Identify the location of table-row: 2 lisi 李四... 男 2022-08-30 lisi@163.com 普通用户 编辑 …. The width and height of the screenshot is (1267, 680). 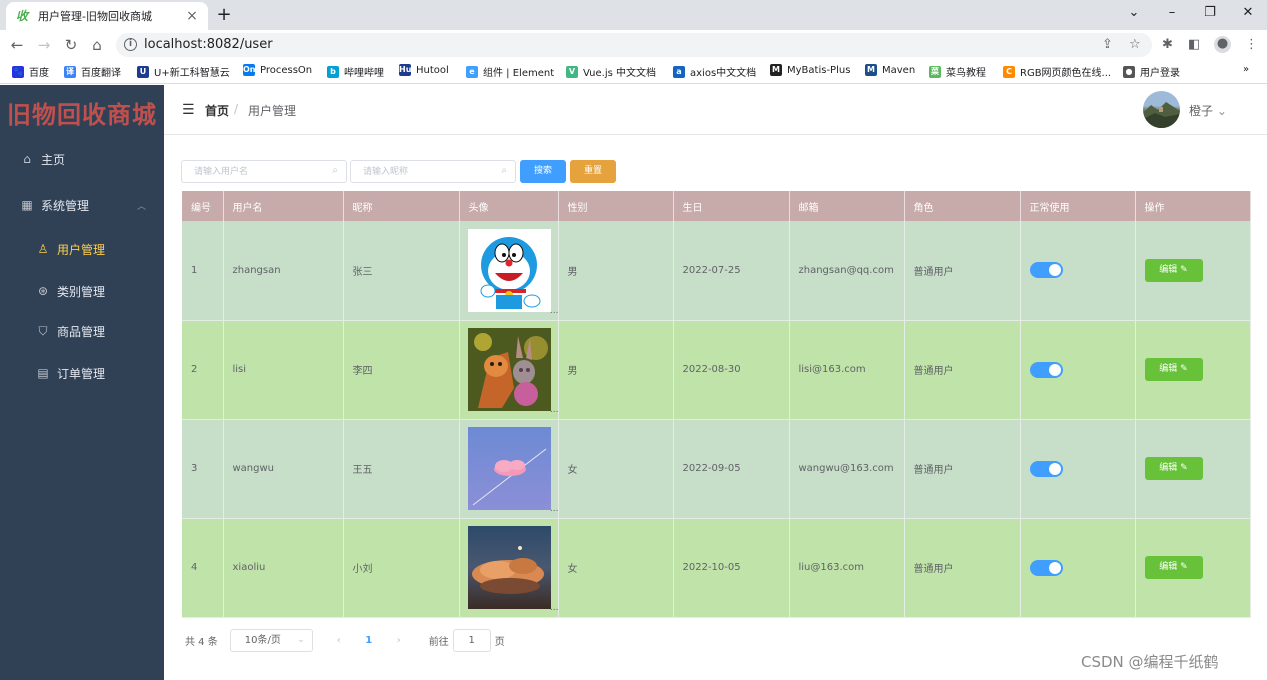
(716, 370).